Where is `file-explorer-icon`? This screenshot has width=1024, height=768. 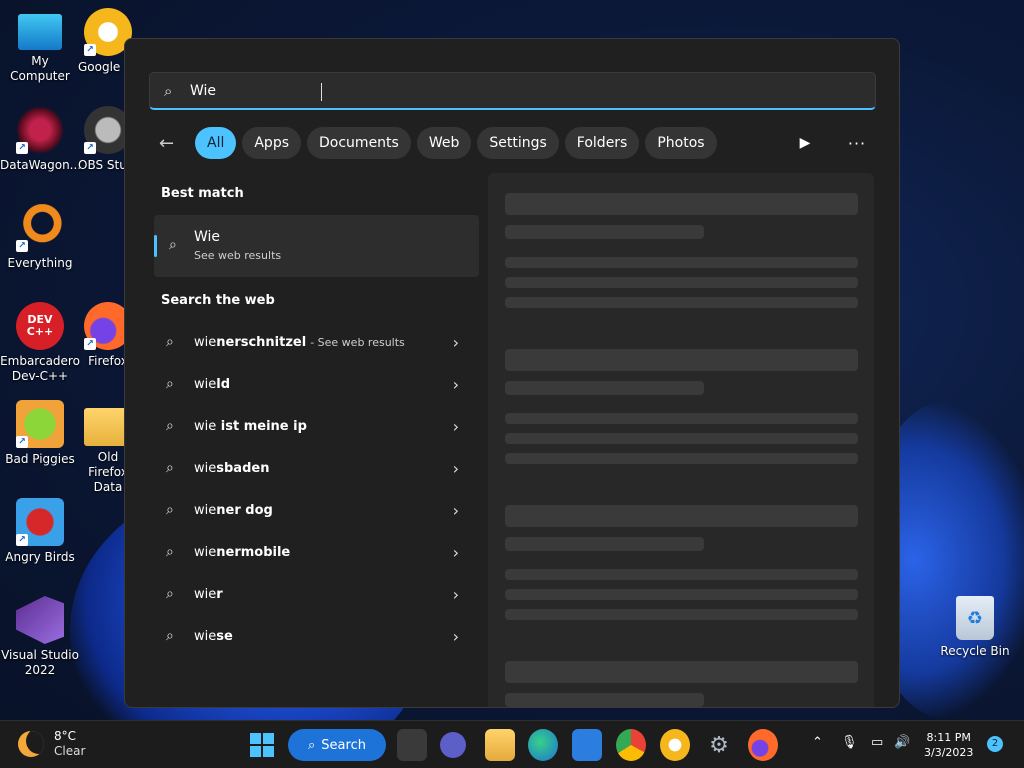
file-explorer-icon is located at coordinates (500, 745).